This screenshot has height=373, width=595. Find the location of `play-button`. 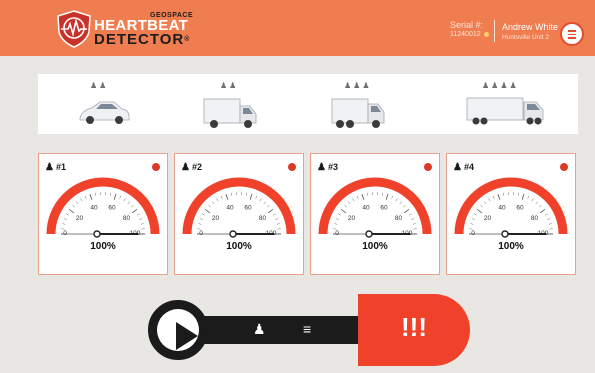

play-button is located at coordinates (178, 330).